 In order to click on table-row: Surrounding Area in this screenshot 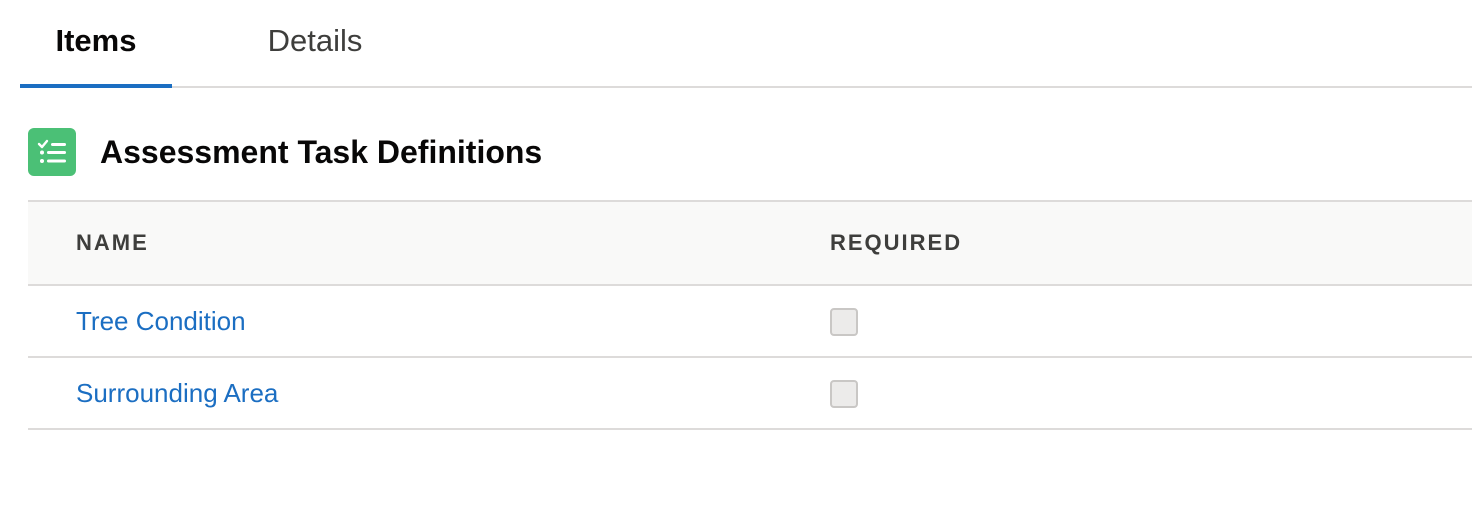, I will do `click(750, 394)`.